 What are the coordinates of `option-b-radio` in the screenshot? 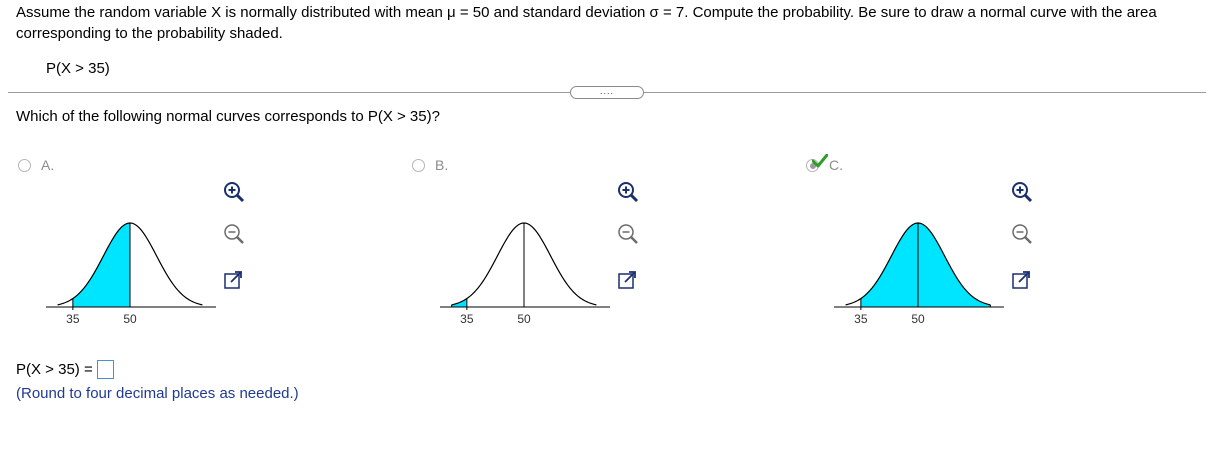 It's located at (418, 165).